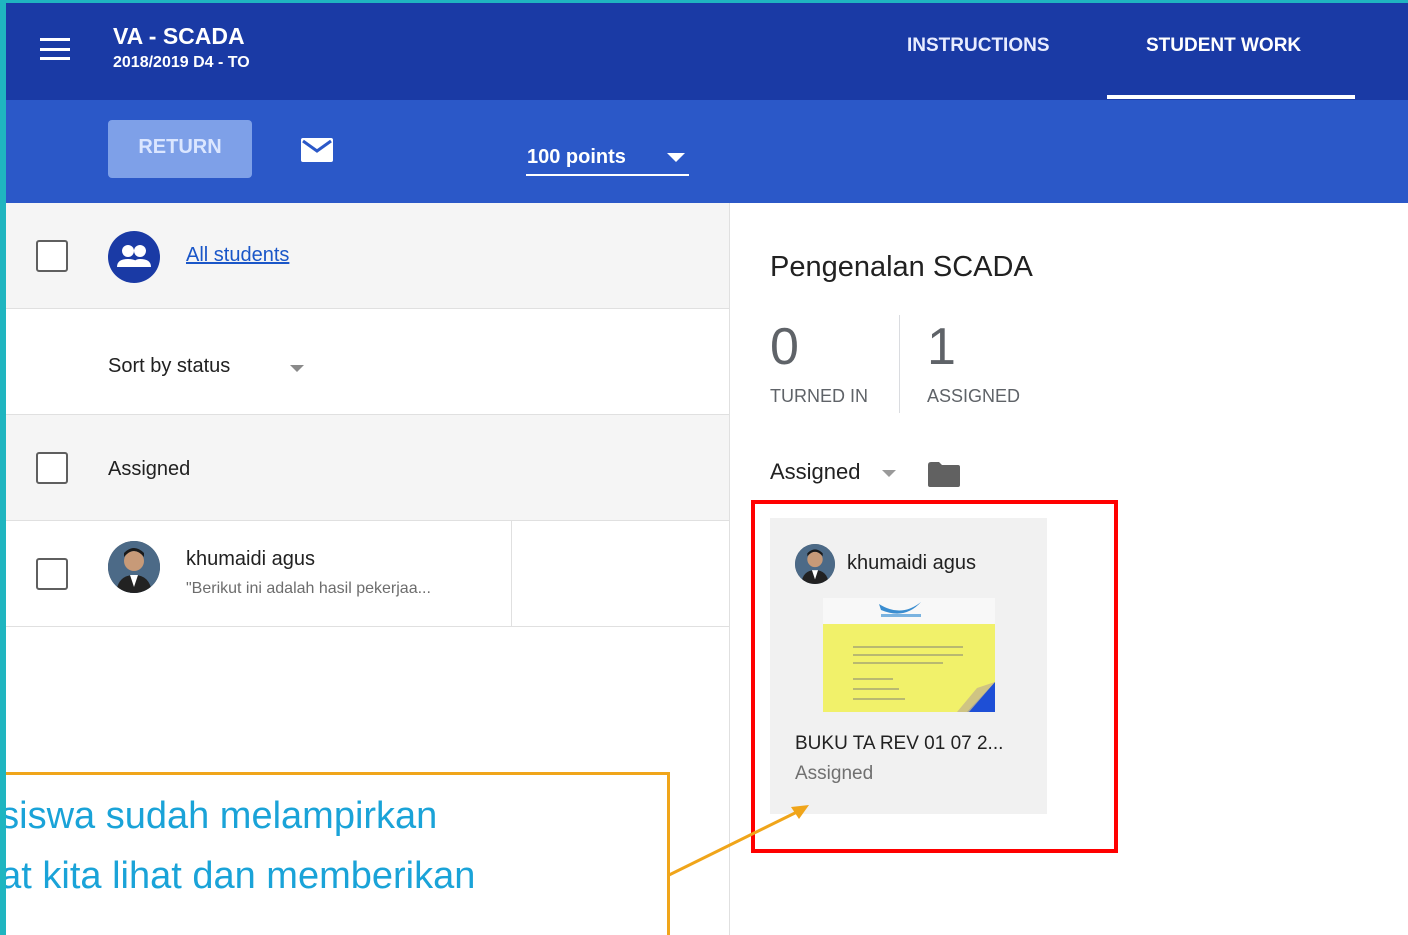 The width and height of the screenshot is (1408, 935). Describe the element at coordinates (181, 62) in the screenshot. I see `class-section: 2018/2019 D4 - TO` at that location.